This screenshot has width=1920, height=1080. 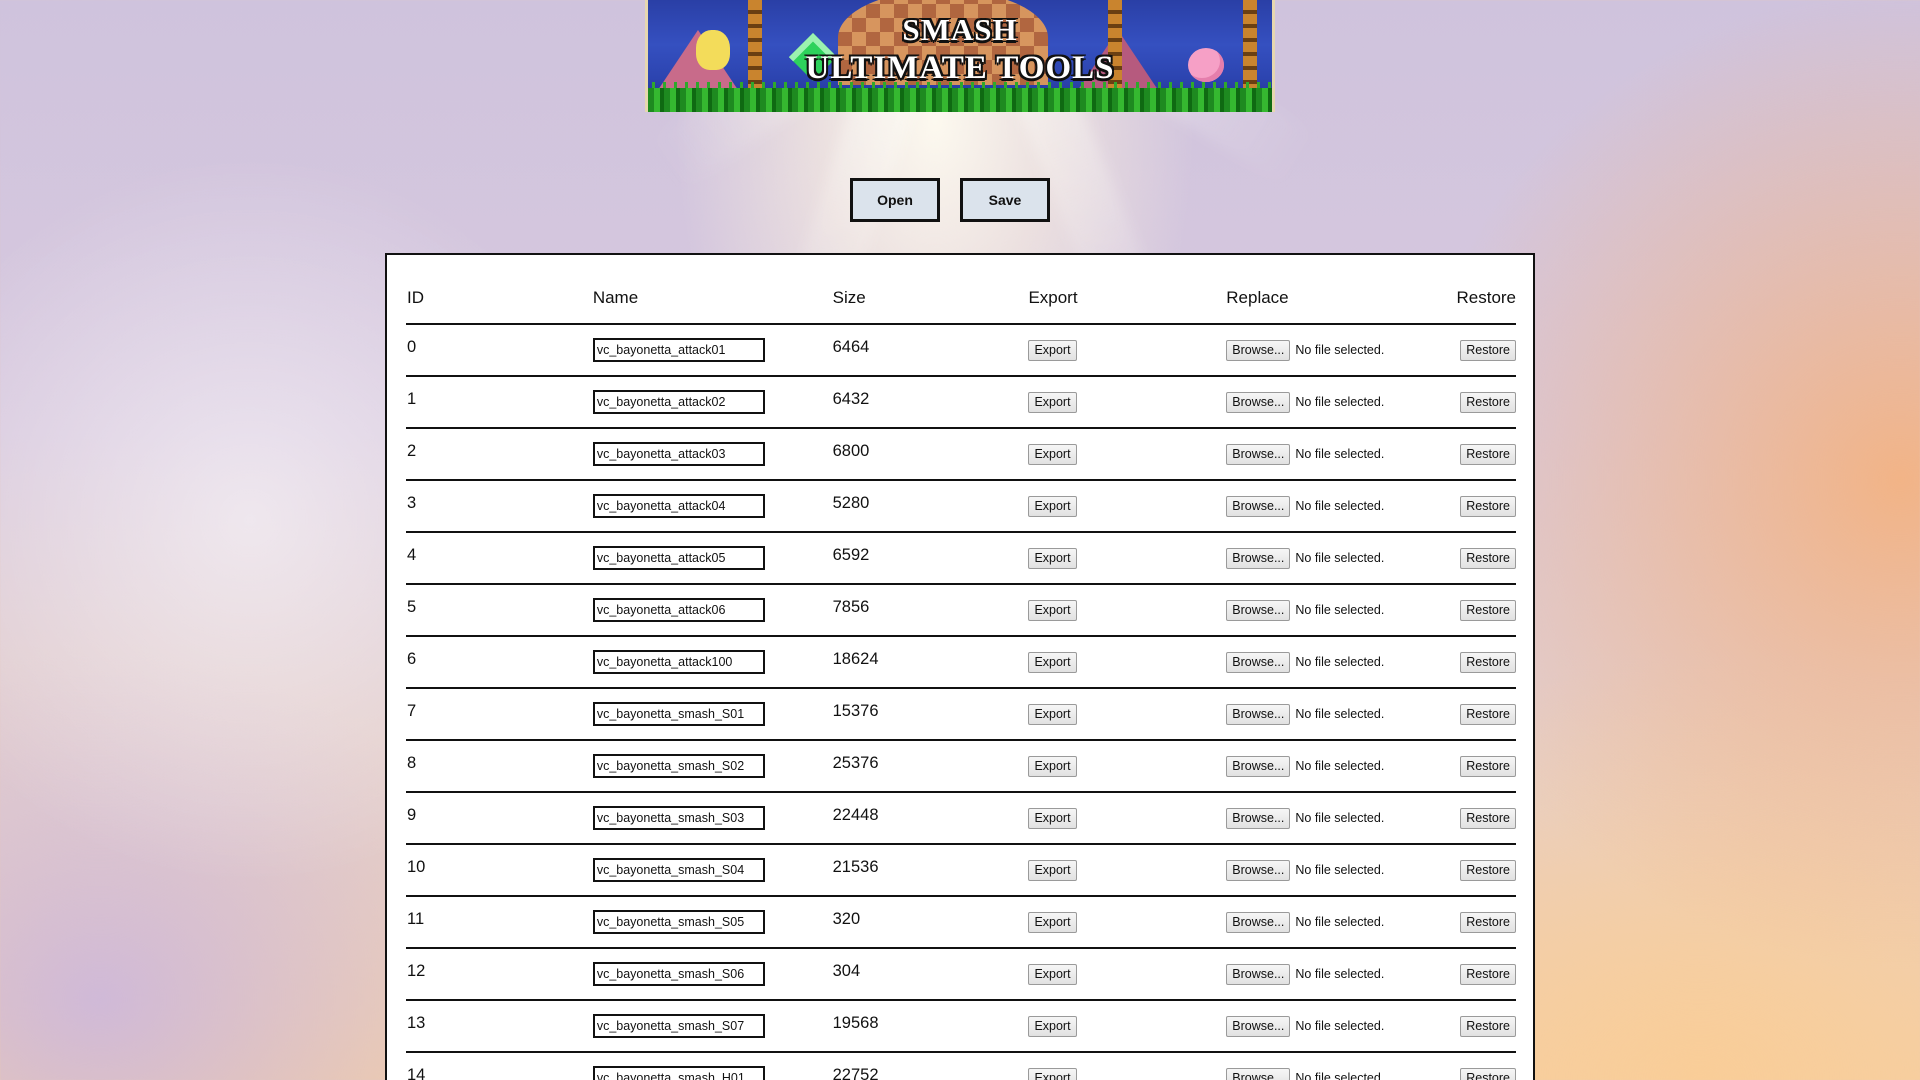 I want to click on row-id: 2, so click(x=412, y=450).